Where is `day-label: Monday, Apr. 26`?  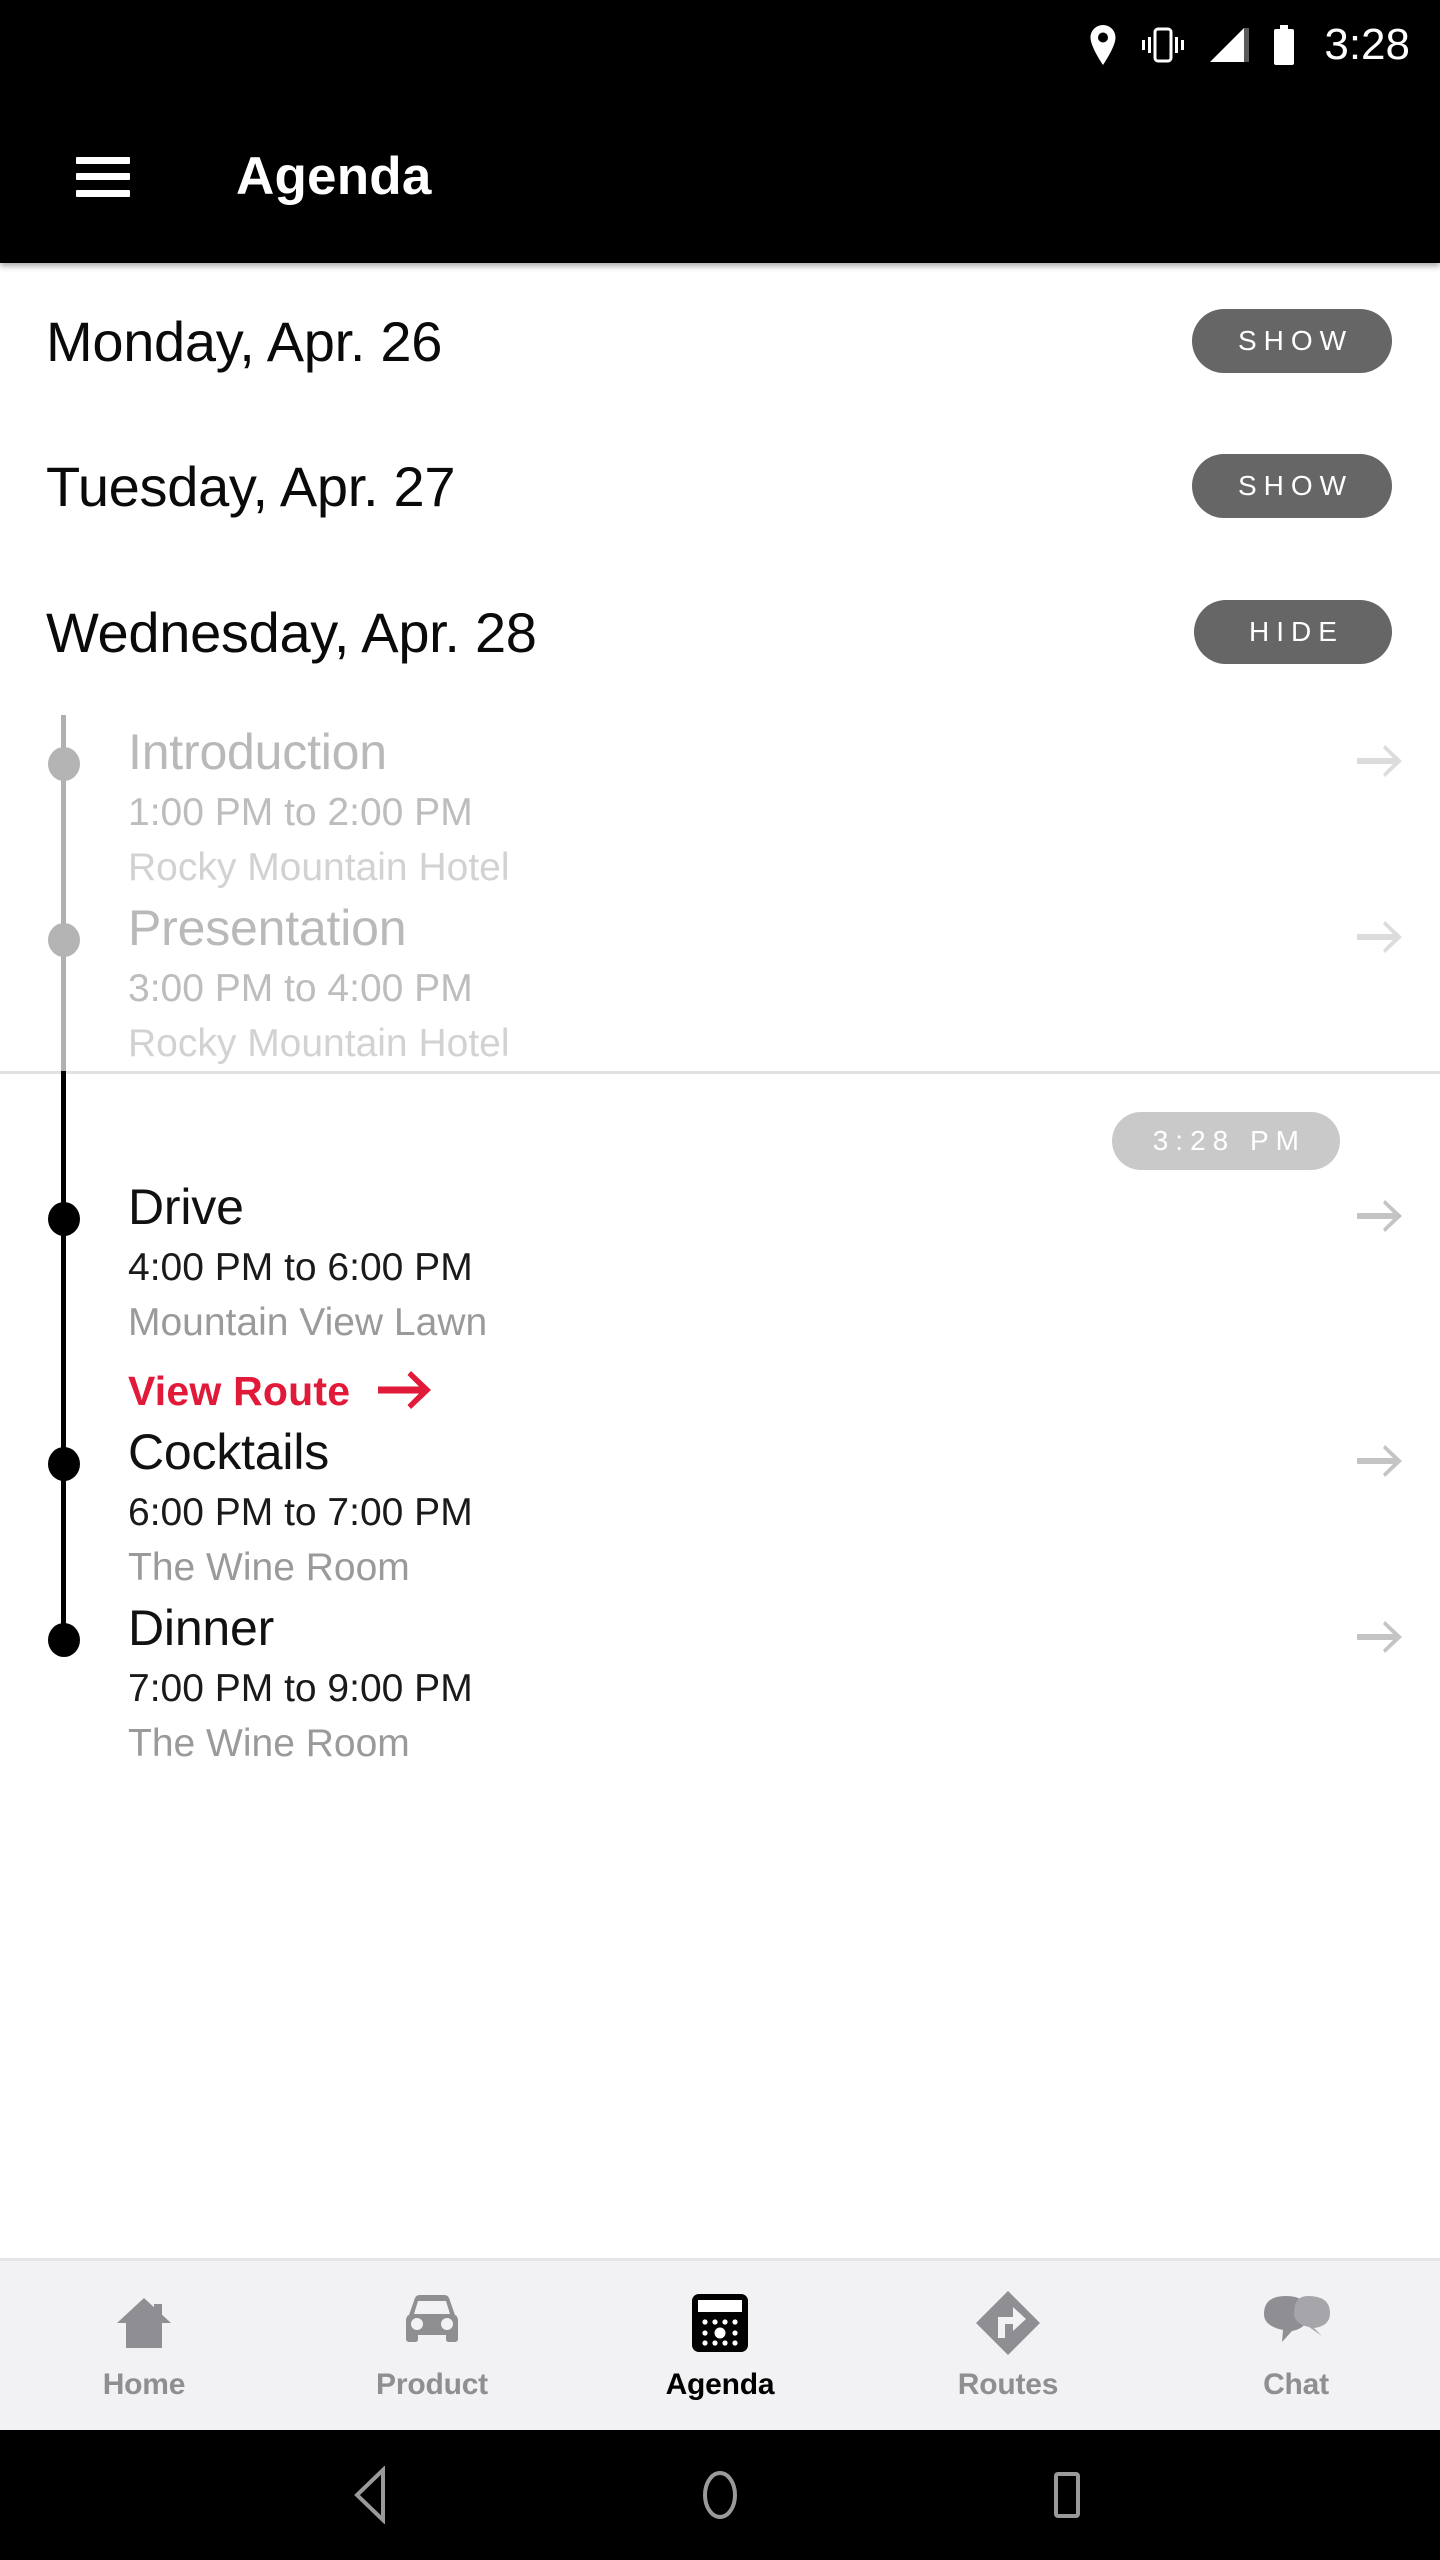 day-label: Monday, Apr. 26 is located at coordinates (244, 341).